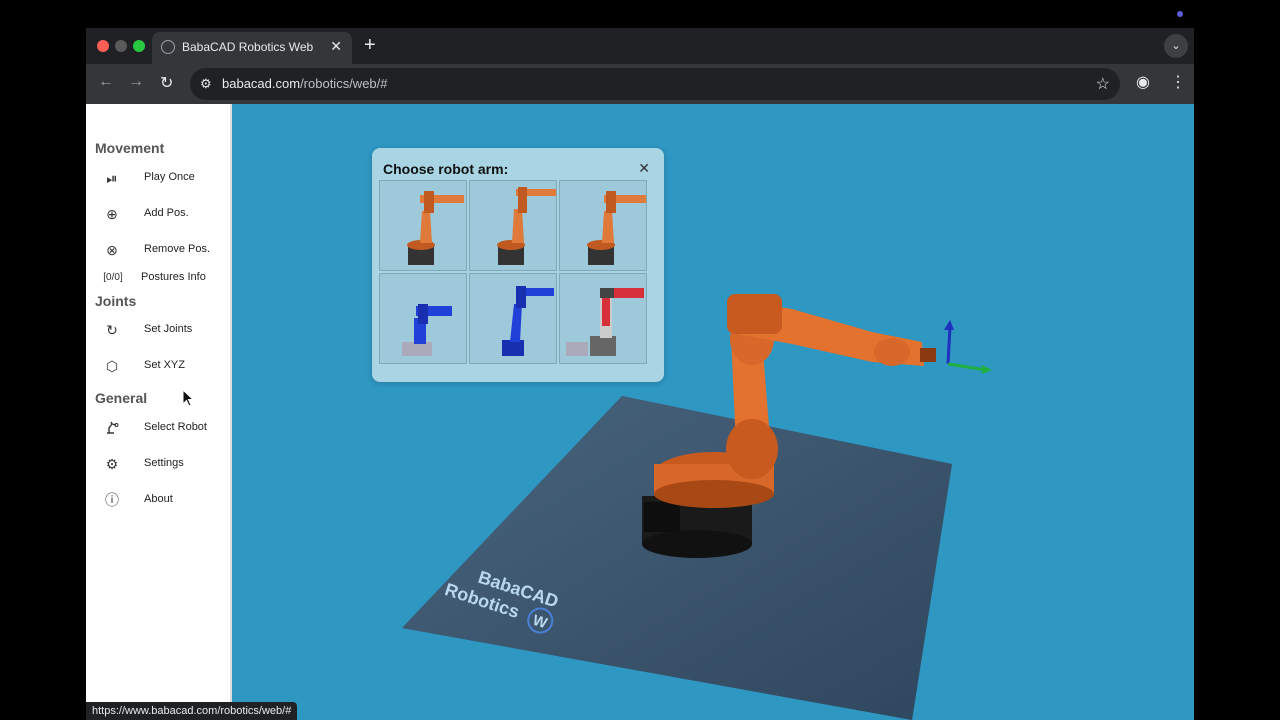 Image resolution: width=1280 pixels, height=720 pixels. I want to click on refresh-icon: ↻, so click(112, 330).